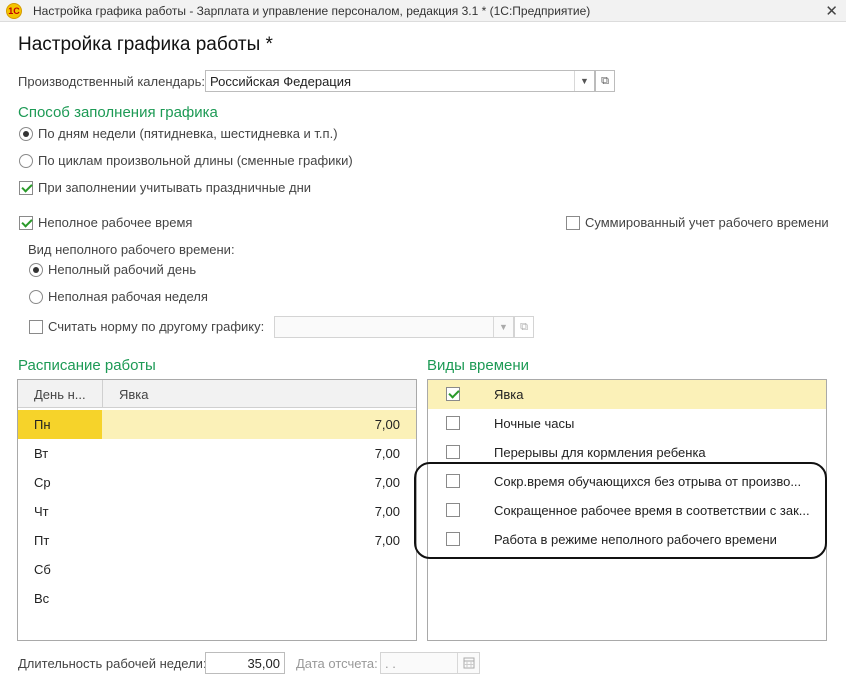 This screenshot has height=682, width=846. I want to click on calendar-value: Российская Федерация, so click(281, 81).